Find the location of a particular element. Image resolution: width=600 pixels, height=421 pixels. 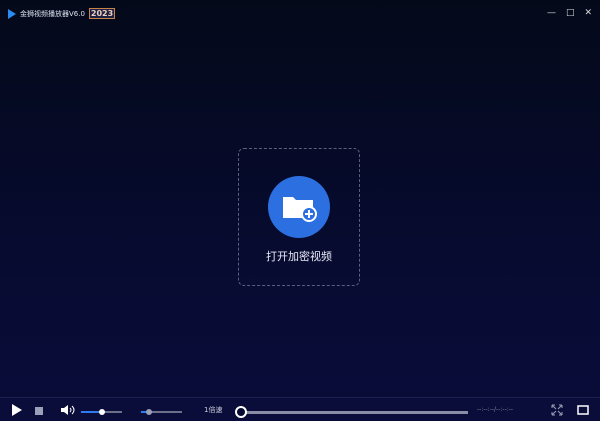

title-bar: 金狮视频播放器V6.0 2023 is located at coordinates (62, 13).